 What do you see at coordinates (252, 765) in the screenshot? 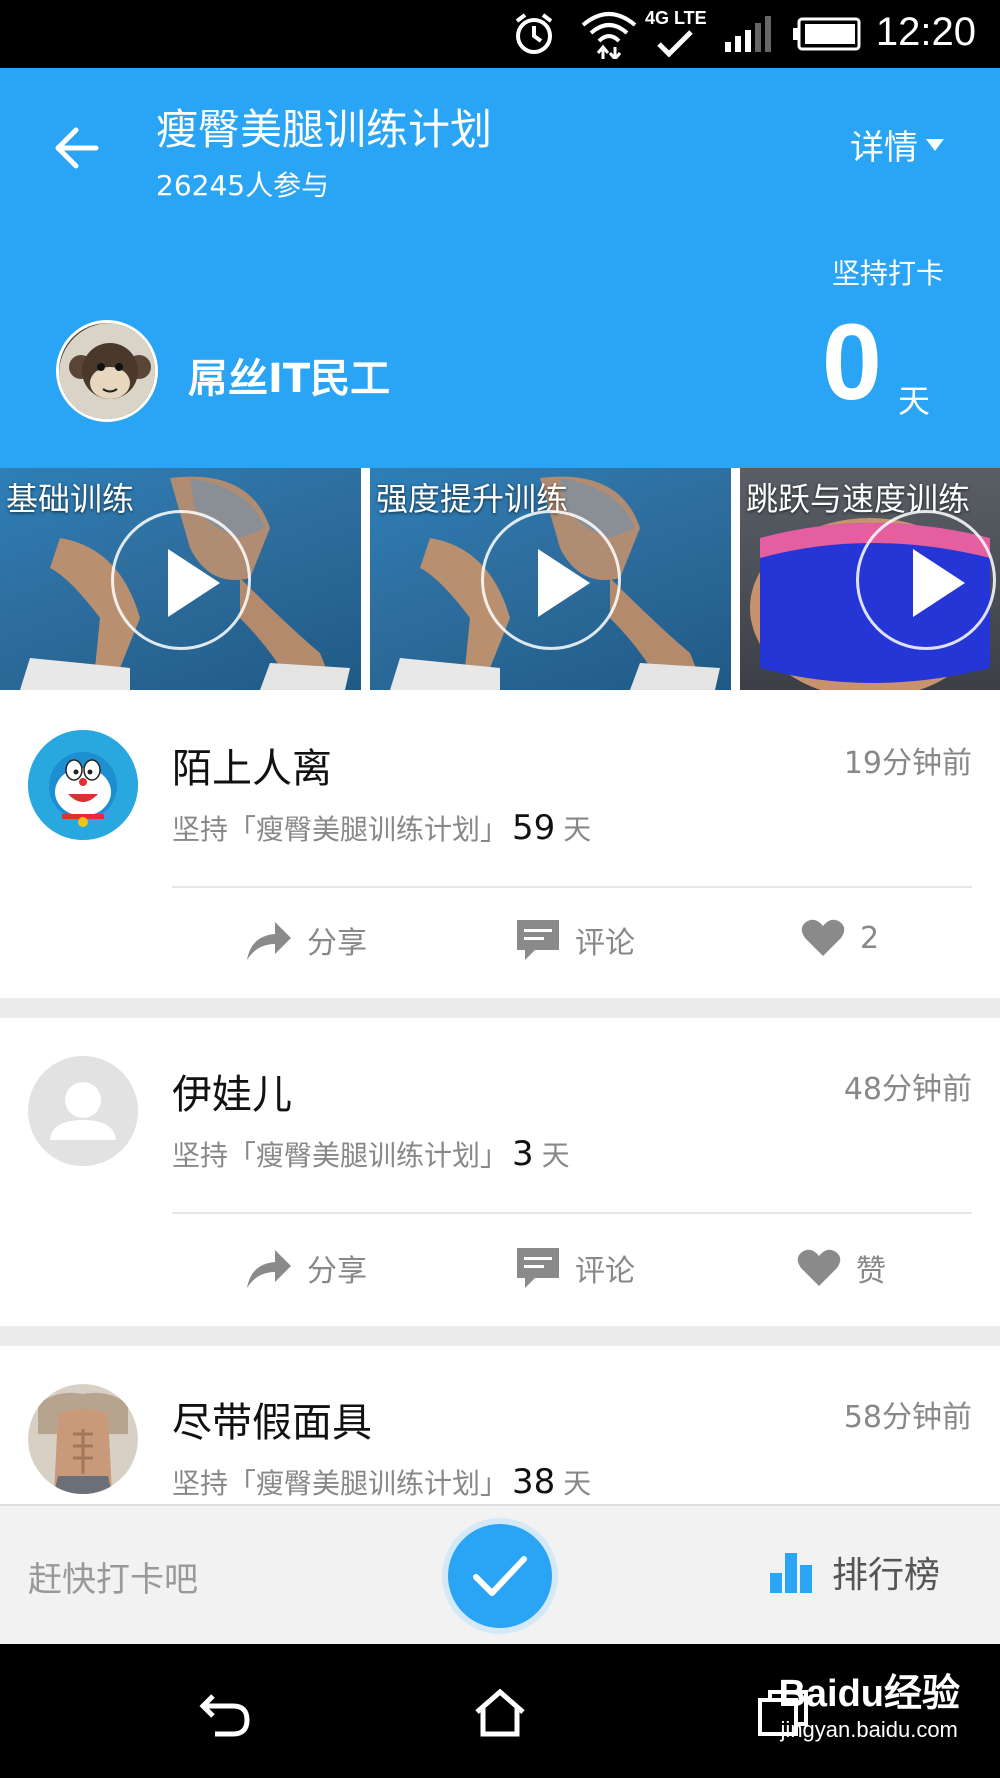
I see `feed-user-name: 陌上人离` at bounding box center [252, 765].